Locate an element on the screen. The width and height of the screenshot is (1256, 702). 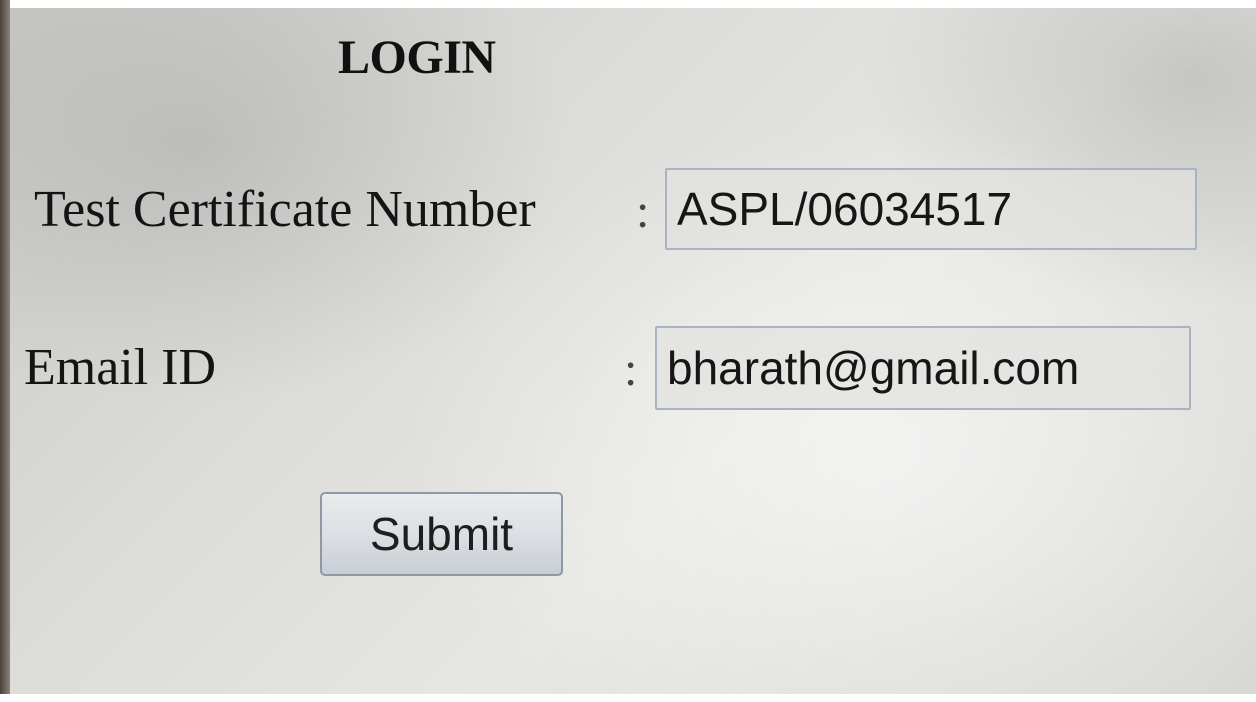
submit-button: Submit is located at coordinates (441, 534).